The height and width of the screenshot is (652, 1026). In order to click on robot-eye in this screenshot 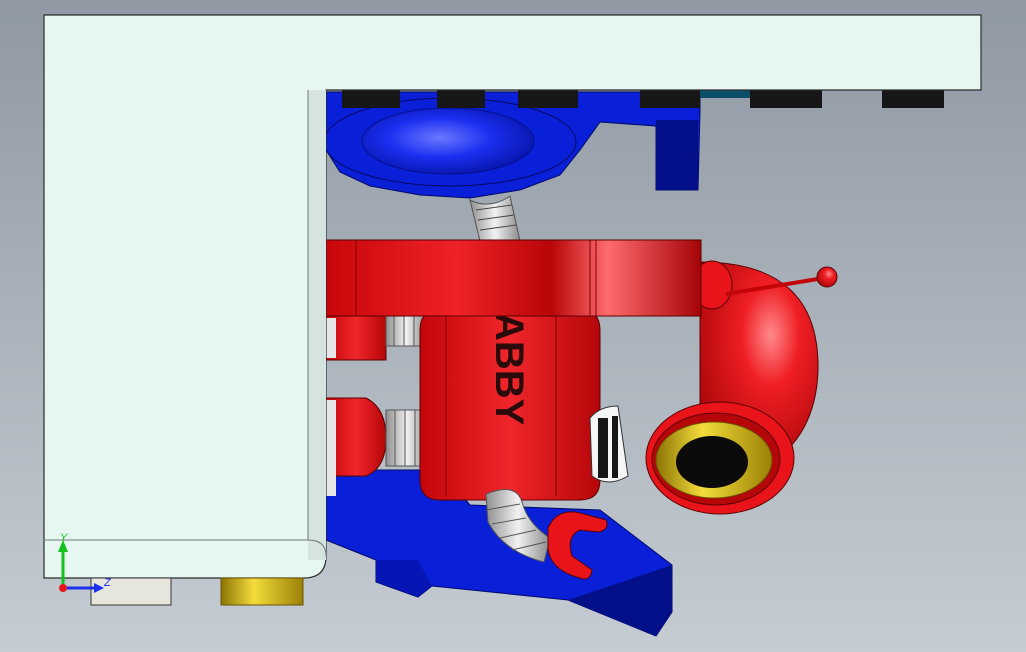, I will do `click(720, 458)`.